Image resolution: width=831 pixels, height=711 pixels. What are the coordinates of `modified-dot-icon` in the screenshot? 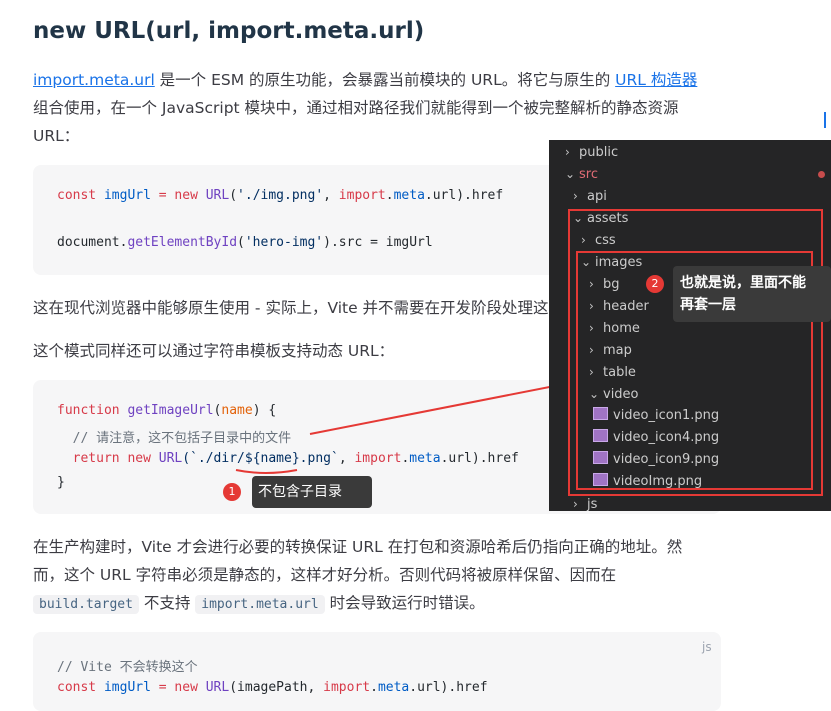 It's located at (821, 174).